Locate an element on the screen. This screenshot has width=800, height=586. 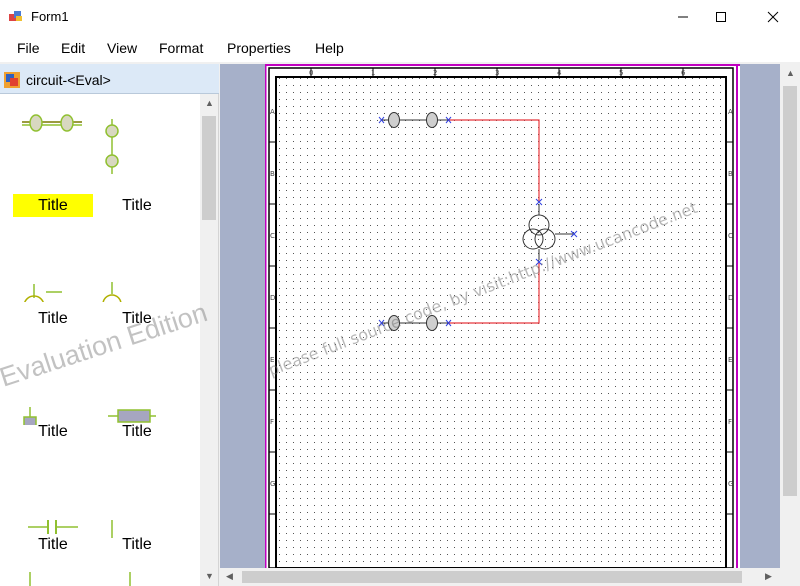
ruler-label-right: A is located at coordinates (730, 112).